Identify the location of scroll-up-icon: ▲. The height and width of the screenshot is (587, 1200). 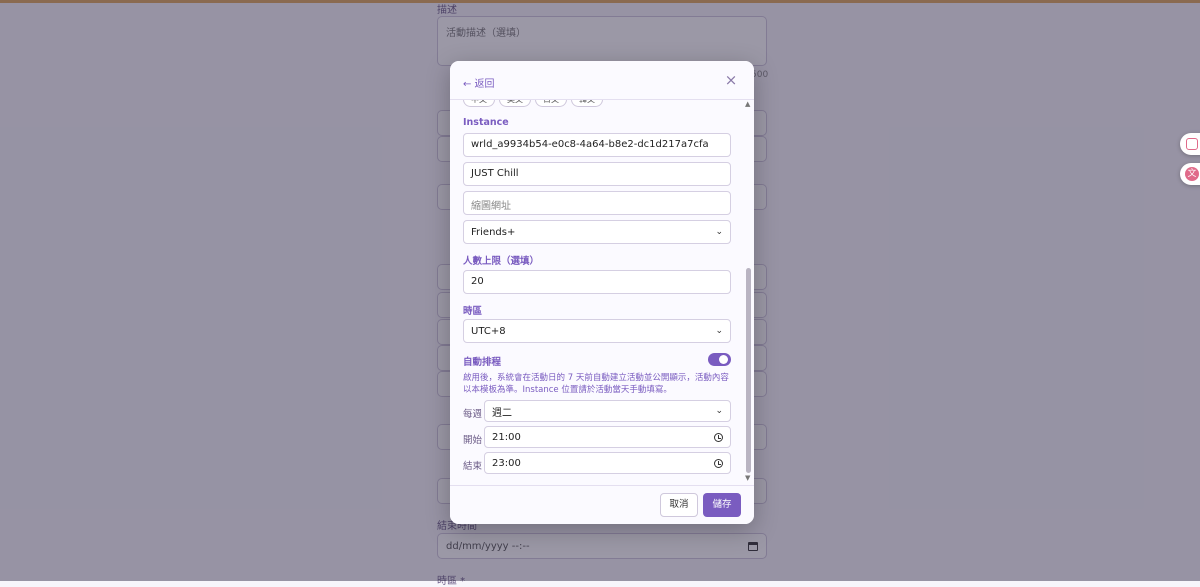
(747, 104).